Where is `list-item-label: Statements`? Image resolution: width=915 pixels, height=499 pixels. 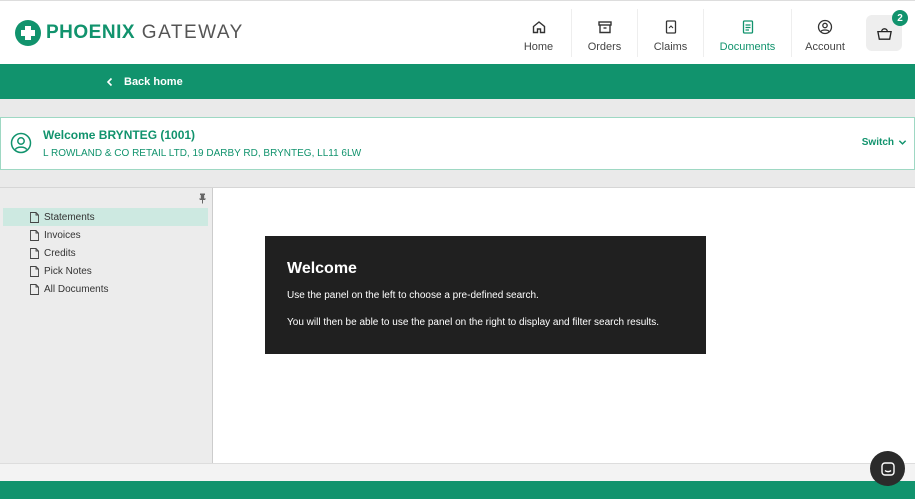 list-item-label: Statements is located at coordinates (69, 217).